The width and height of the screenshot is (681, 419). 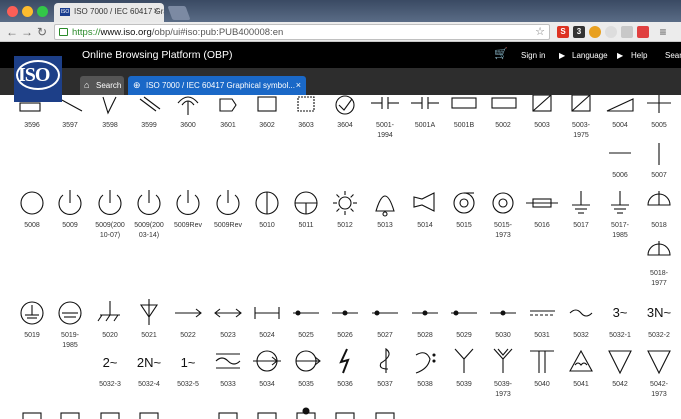 What do you see at coordinates (659, 390) in the screenshot?
I see `symbol-code: 5042- 1973` at bounding box center [659, 390].